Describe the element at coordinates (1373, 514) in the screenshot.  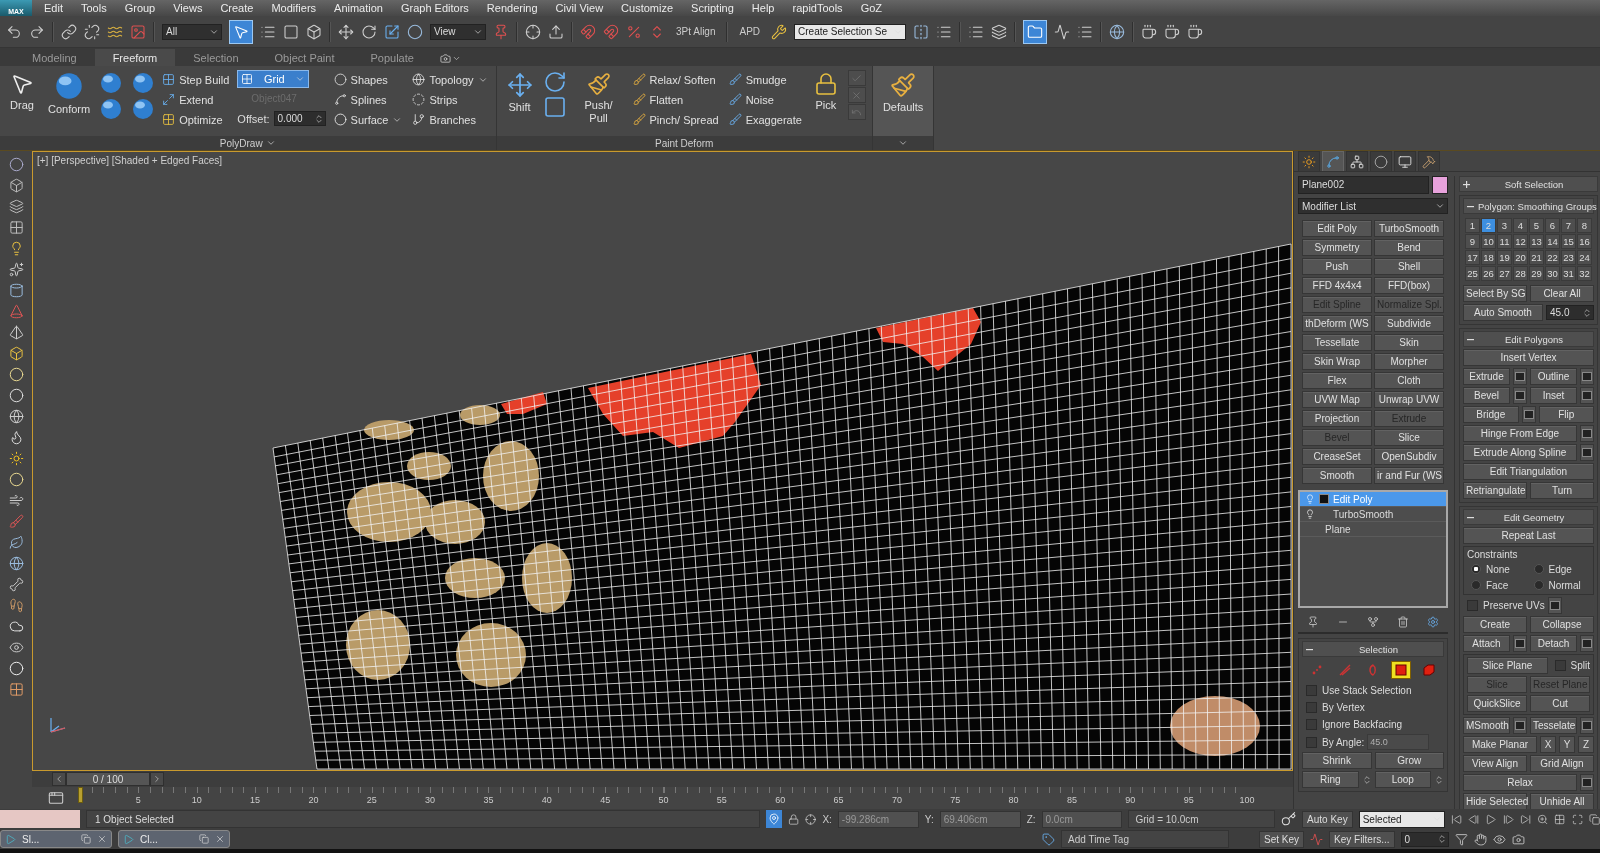
I see `stack-item: TurboSmooth` at that location.